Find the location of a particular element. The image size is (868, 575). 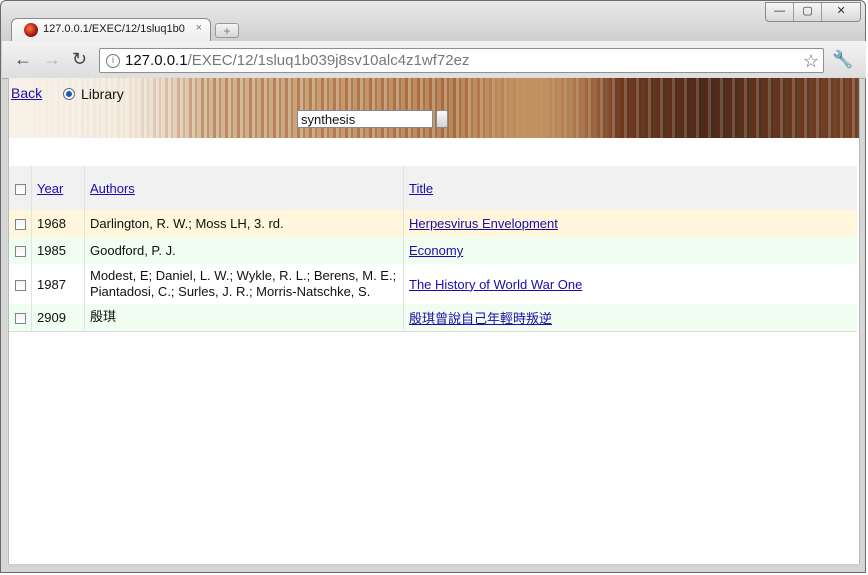

url-path: /EXEC/12/1sluq1b039j8sv10alc4z1wf72ez is located at coordinates (328, 60).